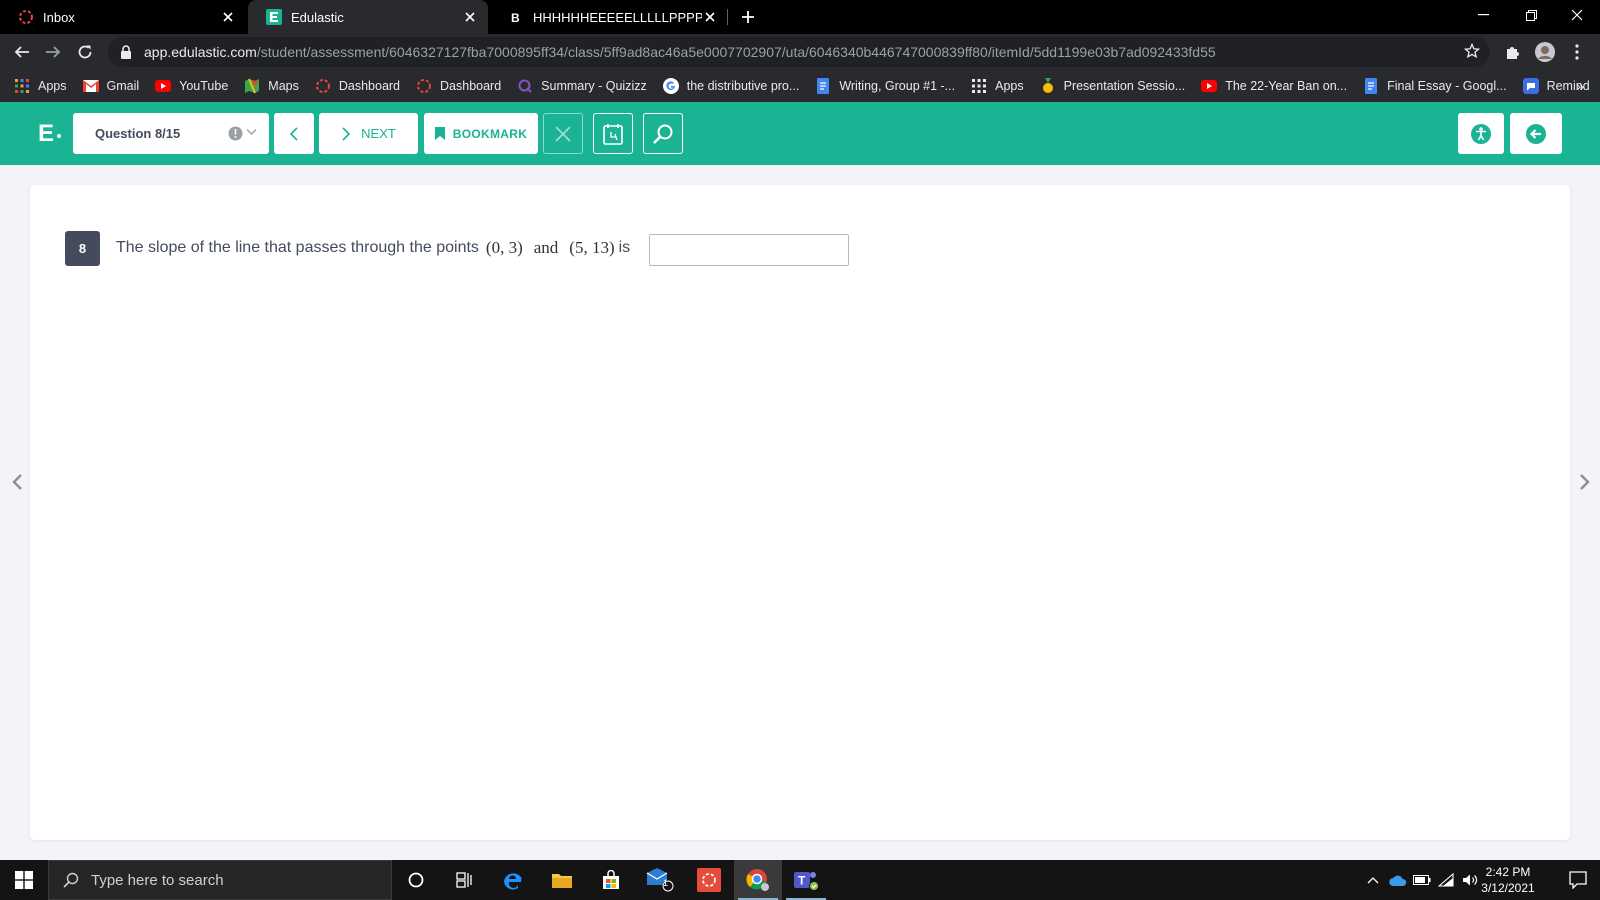 Image resolution: width=1600 pixels, height=900 pixels. What do you see at coordinates (562, 880) in the screenshot?
I see `file-explorer-icon` at bounding box center [562, 880].